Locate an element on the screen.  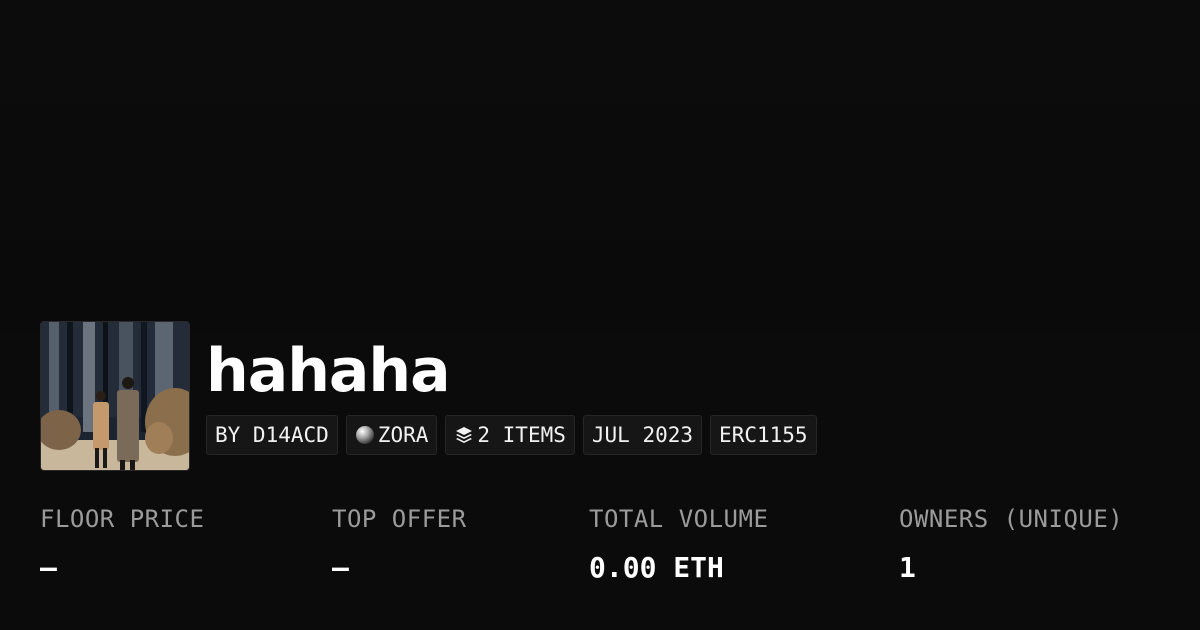
zora-orb-icon is located at coordinates (365, 435).